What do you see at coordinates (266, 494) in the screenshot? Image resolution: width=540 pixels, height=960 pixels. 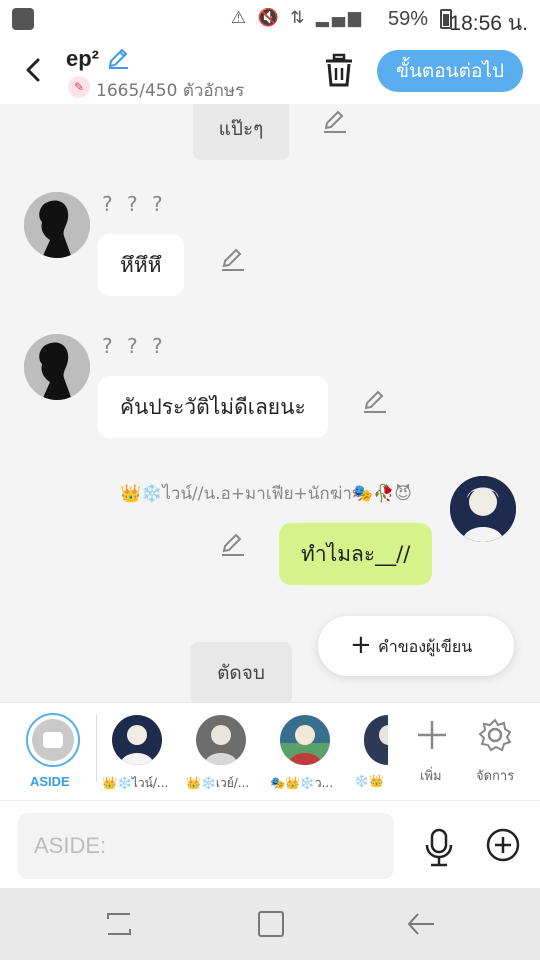 I see `speaker-name: 👑❄️ไวน์//น.อ+มาเฟีย+นักฆ่า🎭🥀😈` at bounding box center [266, 494].